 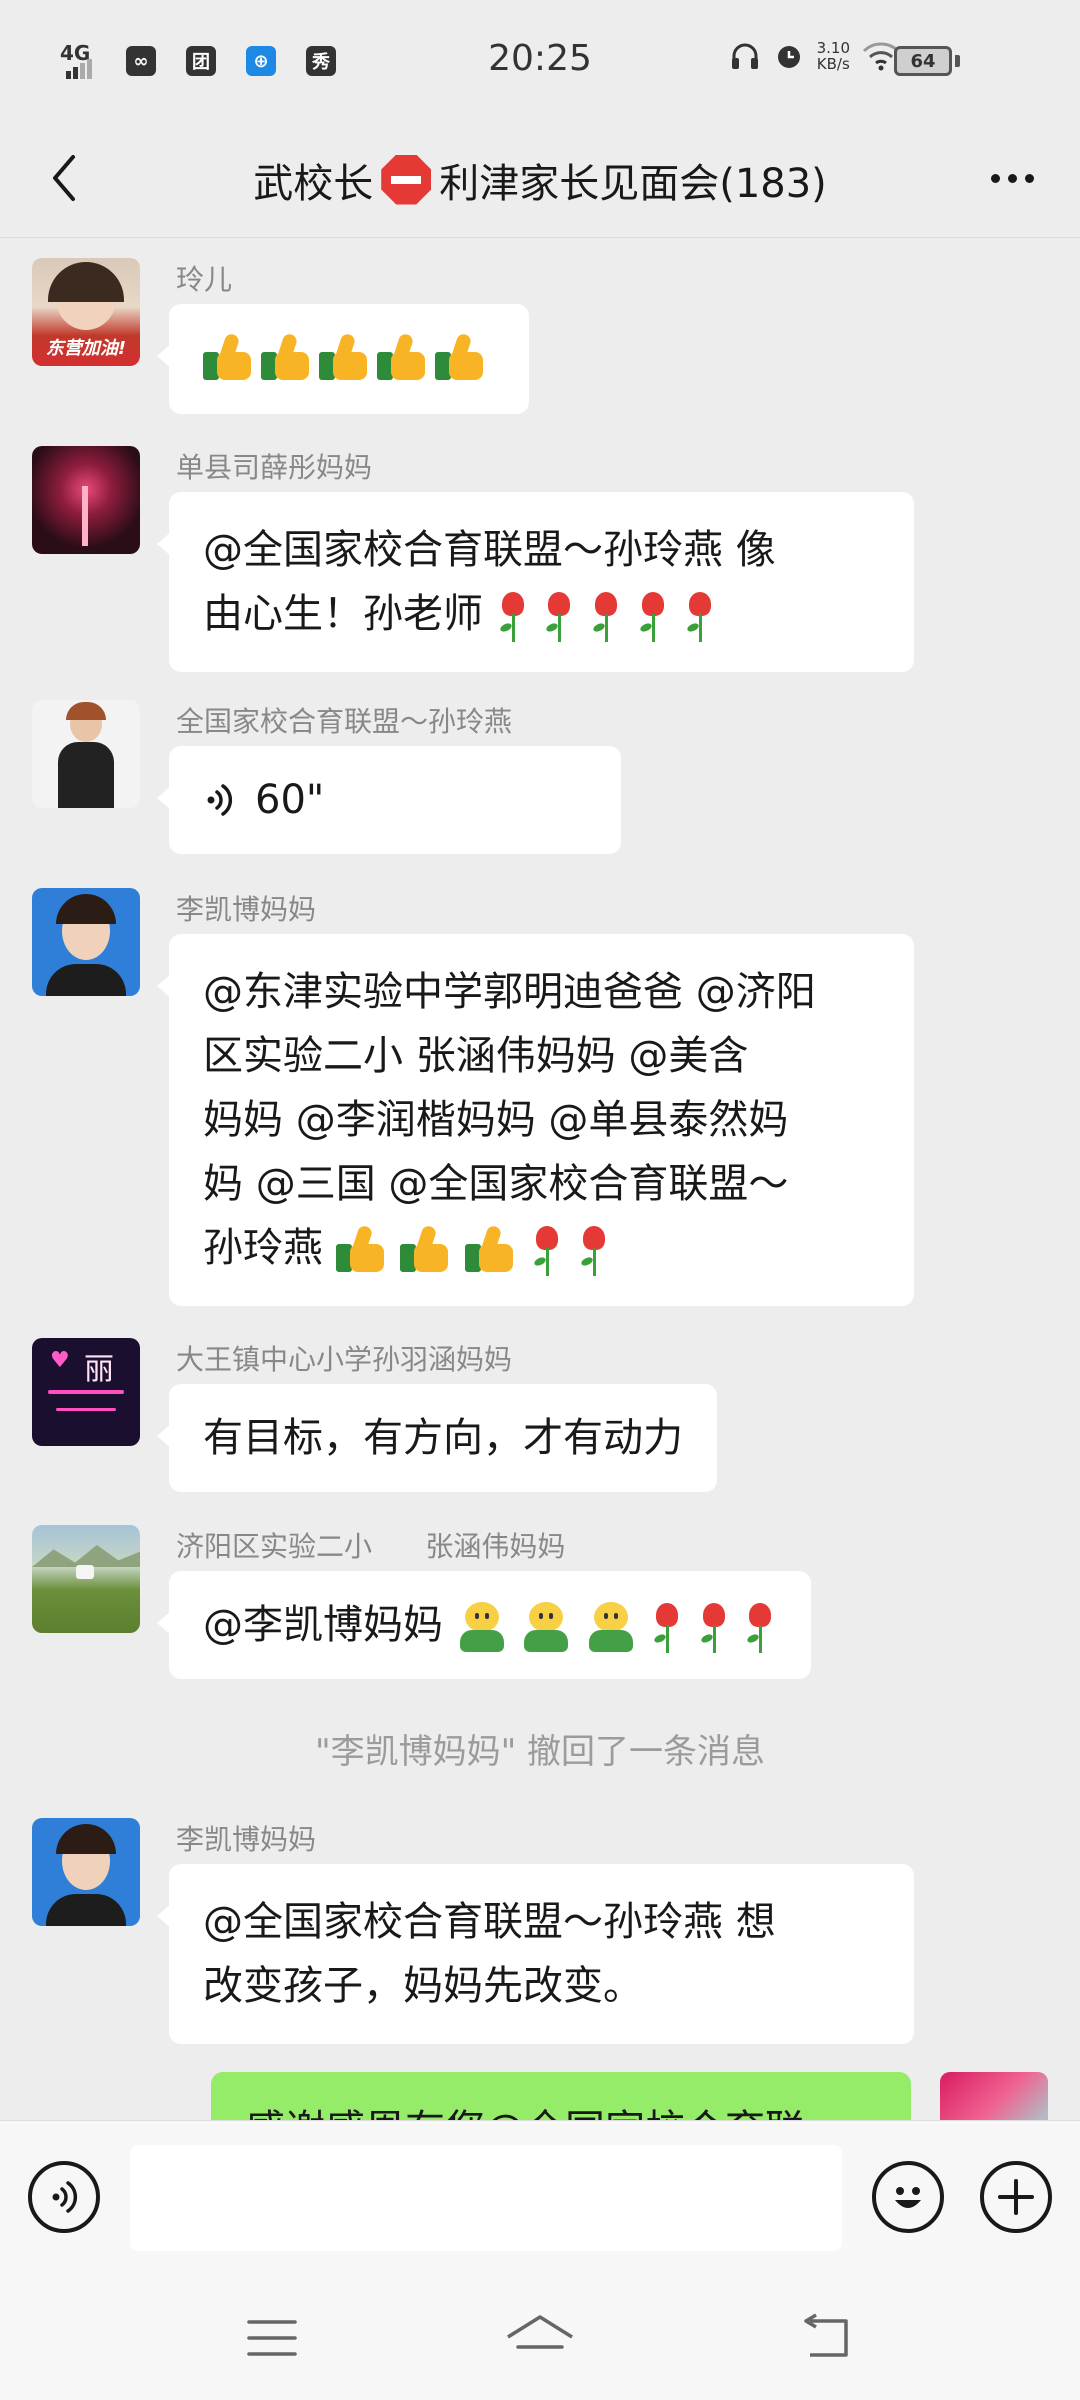 I want to click on message-bubble: 有目标，有方向，才有动力, so click(x=437, y=1438).